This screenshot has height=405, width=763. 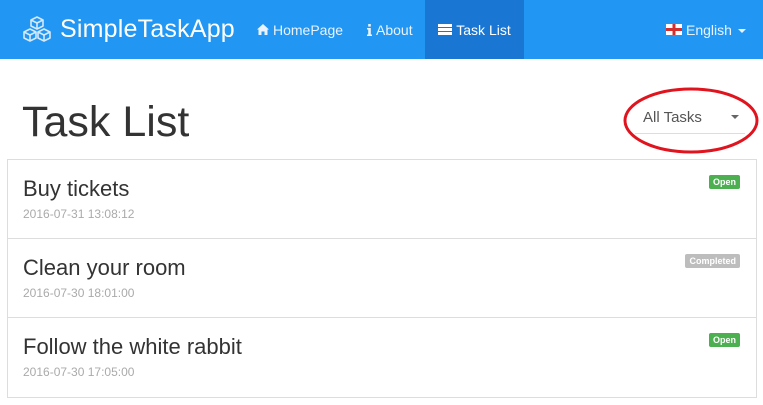 I want to click on task-title: Follow the white rabbit, so click(x=132, y=346).